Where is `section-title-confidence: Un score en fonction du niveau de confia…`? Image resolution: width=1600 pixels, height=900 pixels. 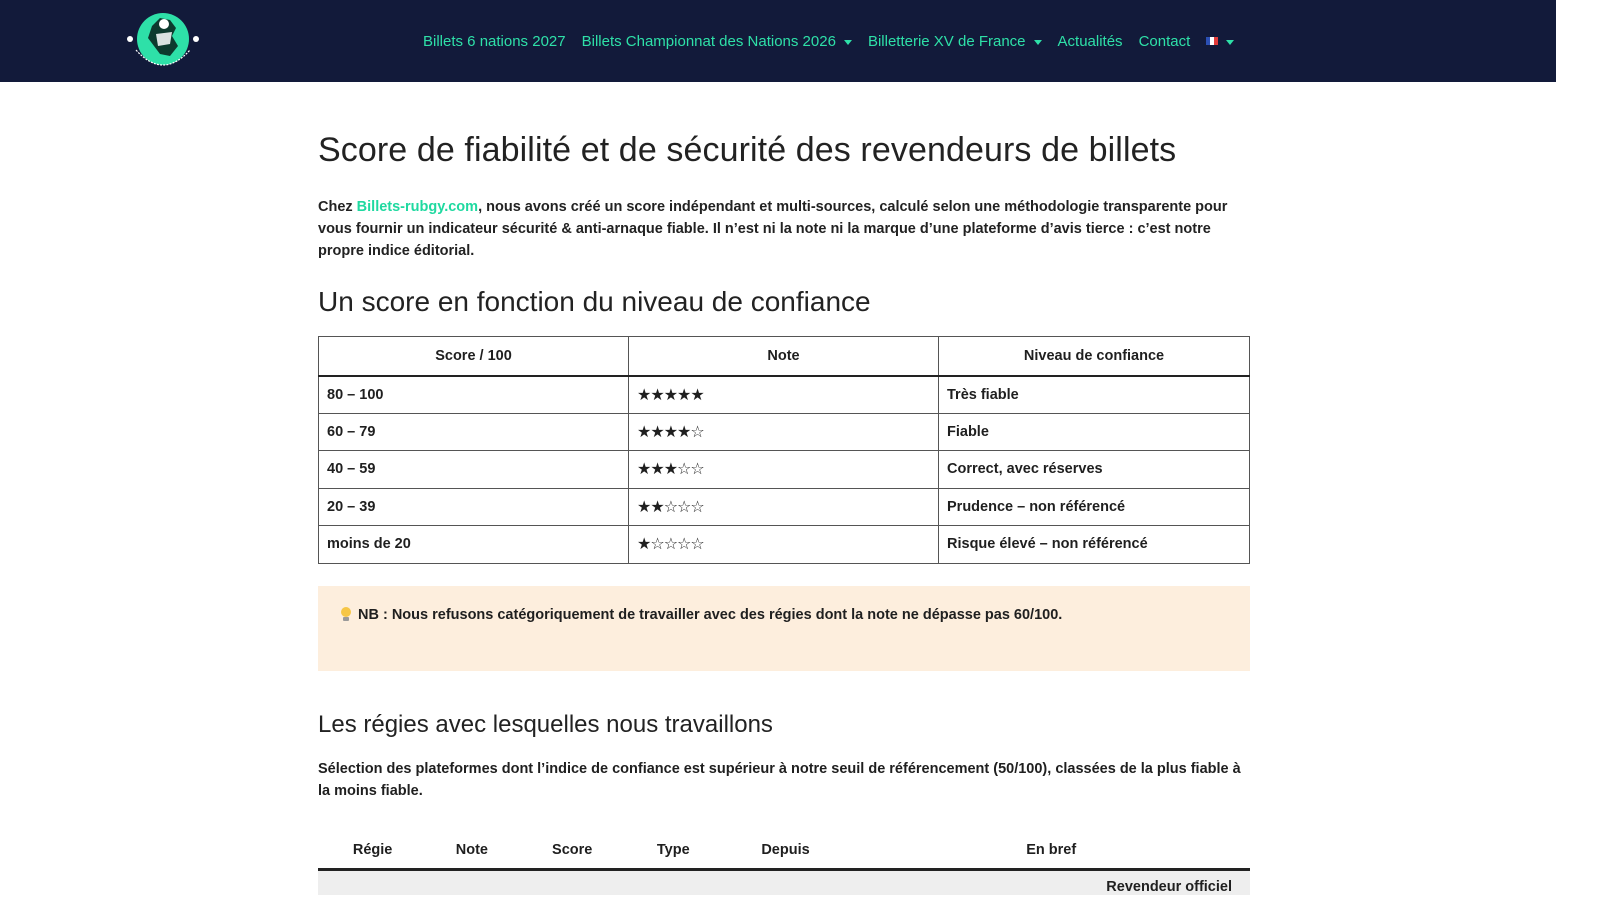 section-title-confidence: Un score en fonction du niveau de confia… is located at coordinates (594, 301).